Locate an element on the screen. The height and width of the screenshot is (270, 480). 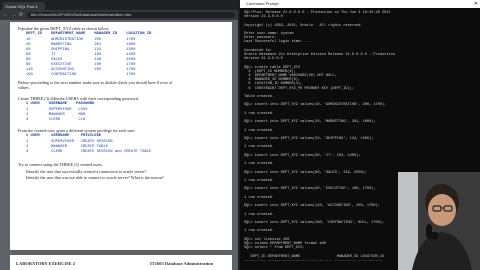
table1-row: 50 SHIPPING 124 1500 is located at coordinates (81, 49).